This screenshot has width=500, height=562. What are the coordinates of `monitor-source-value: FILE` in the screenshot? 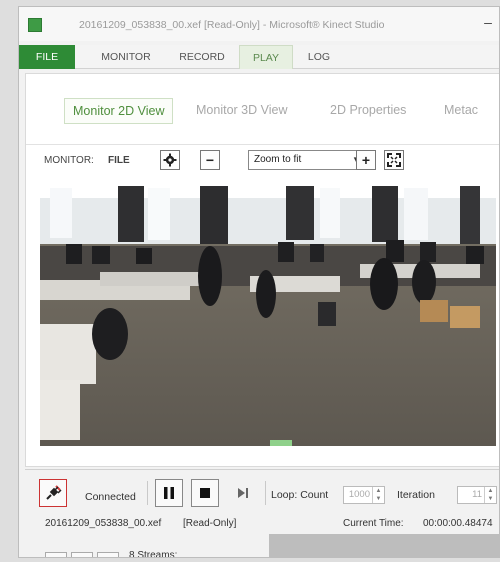 It's located at (119, 160).